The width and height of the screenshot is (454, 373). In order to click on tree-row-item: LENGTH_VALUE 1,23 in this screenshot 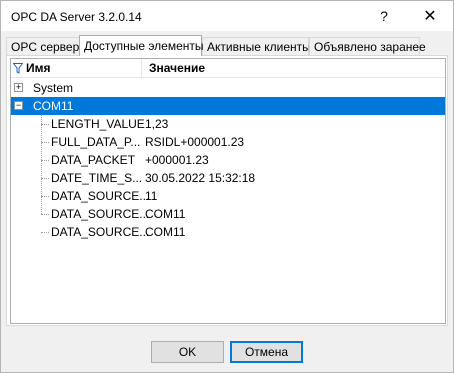, I will do `click(228, 124)`.